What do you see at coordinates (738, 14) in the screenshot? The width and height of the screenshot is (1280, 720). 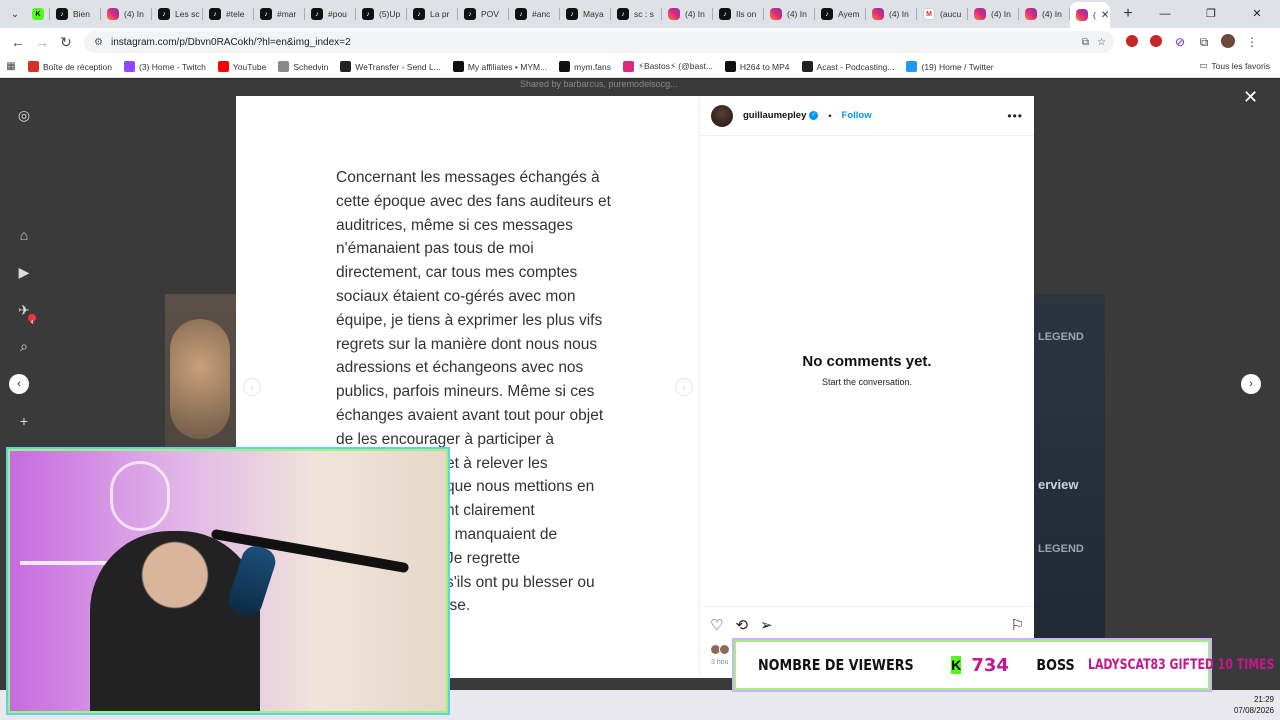 I see `tab: ♪ Ils on` at bounding box center [738, 14].